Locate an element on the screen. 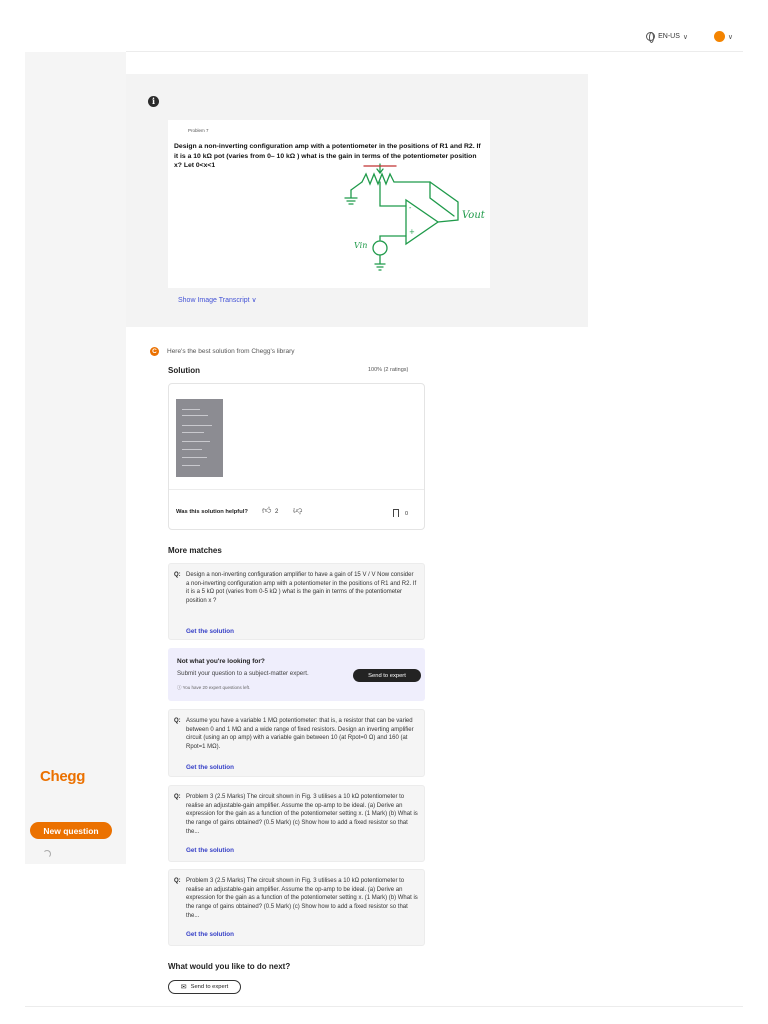 The width and height of the screenshot is (768, 1024). solution-title: Solution is located at coordinates (184, 370).